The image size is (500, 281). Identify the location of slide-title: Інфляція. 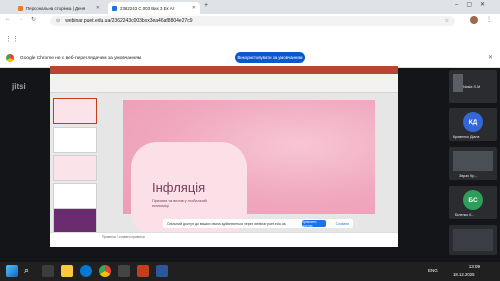
(179, 187).